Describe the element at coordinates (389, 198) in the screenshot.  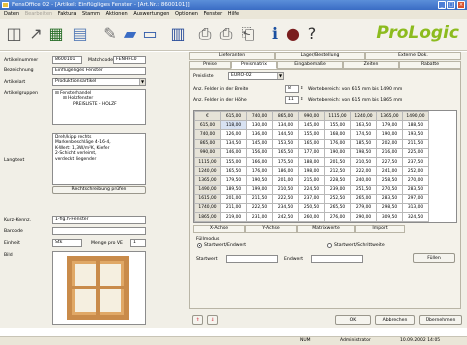
I see `matrix-cell: 283,50` at that location.